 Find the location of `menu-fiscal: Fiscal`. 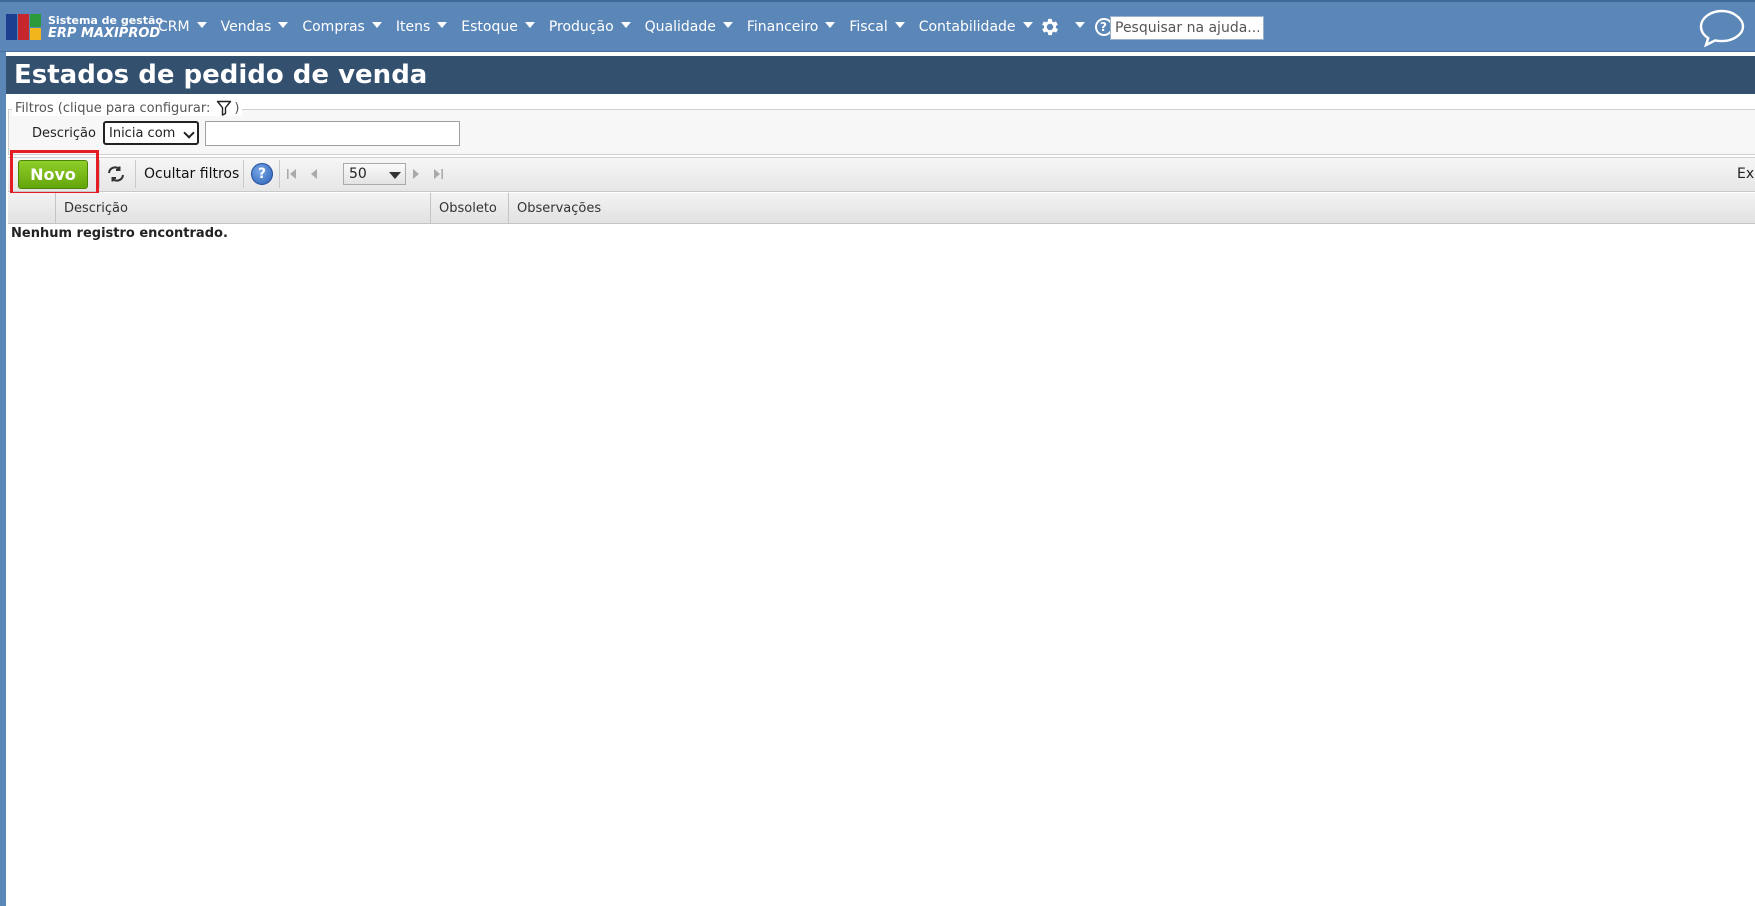

menu-fiscal: Fiscal is located at coordinates (877, 27).